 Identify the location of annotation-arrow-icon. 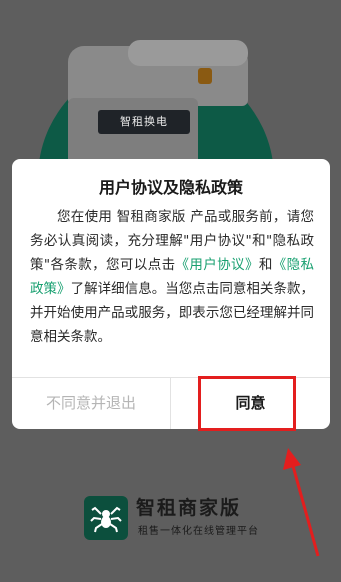
(301, 502).